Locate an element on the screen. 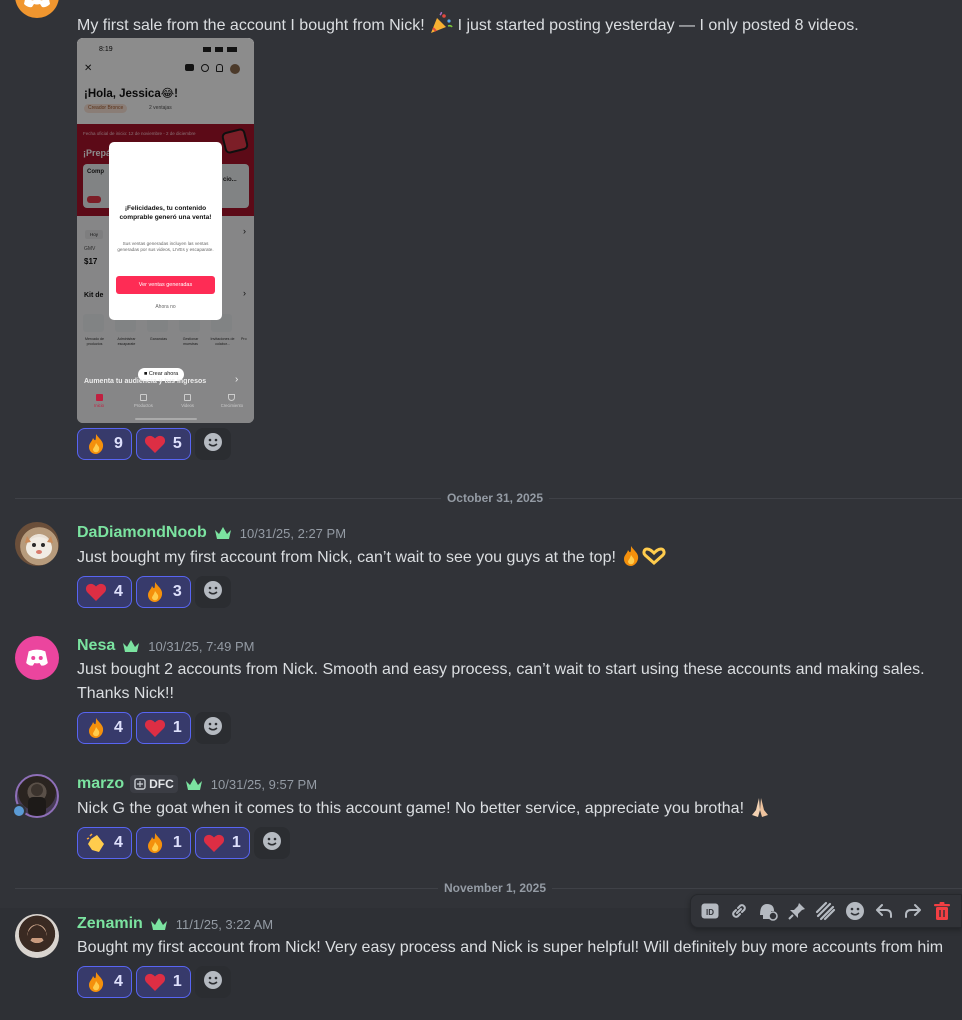  nav-inicio: Inicio is located at coordinates (99, 405).